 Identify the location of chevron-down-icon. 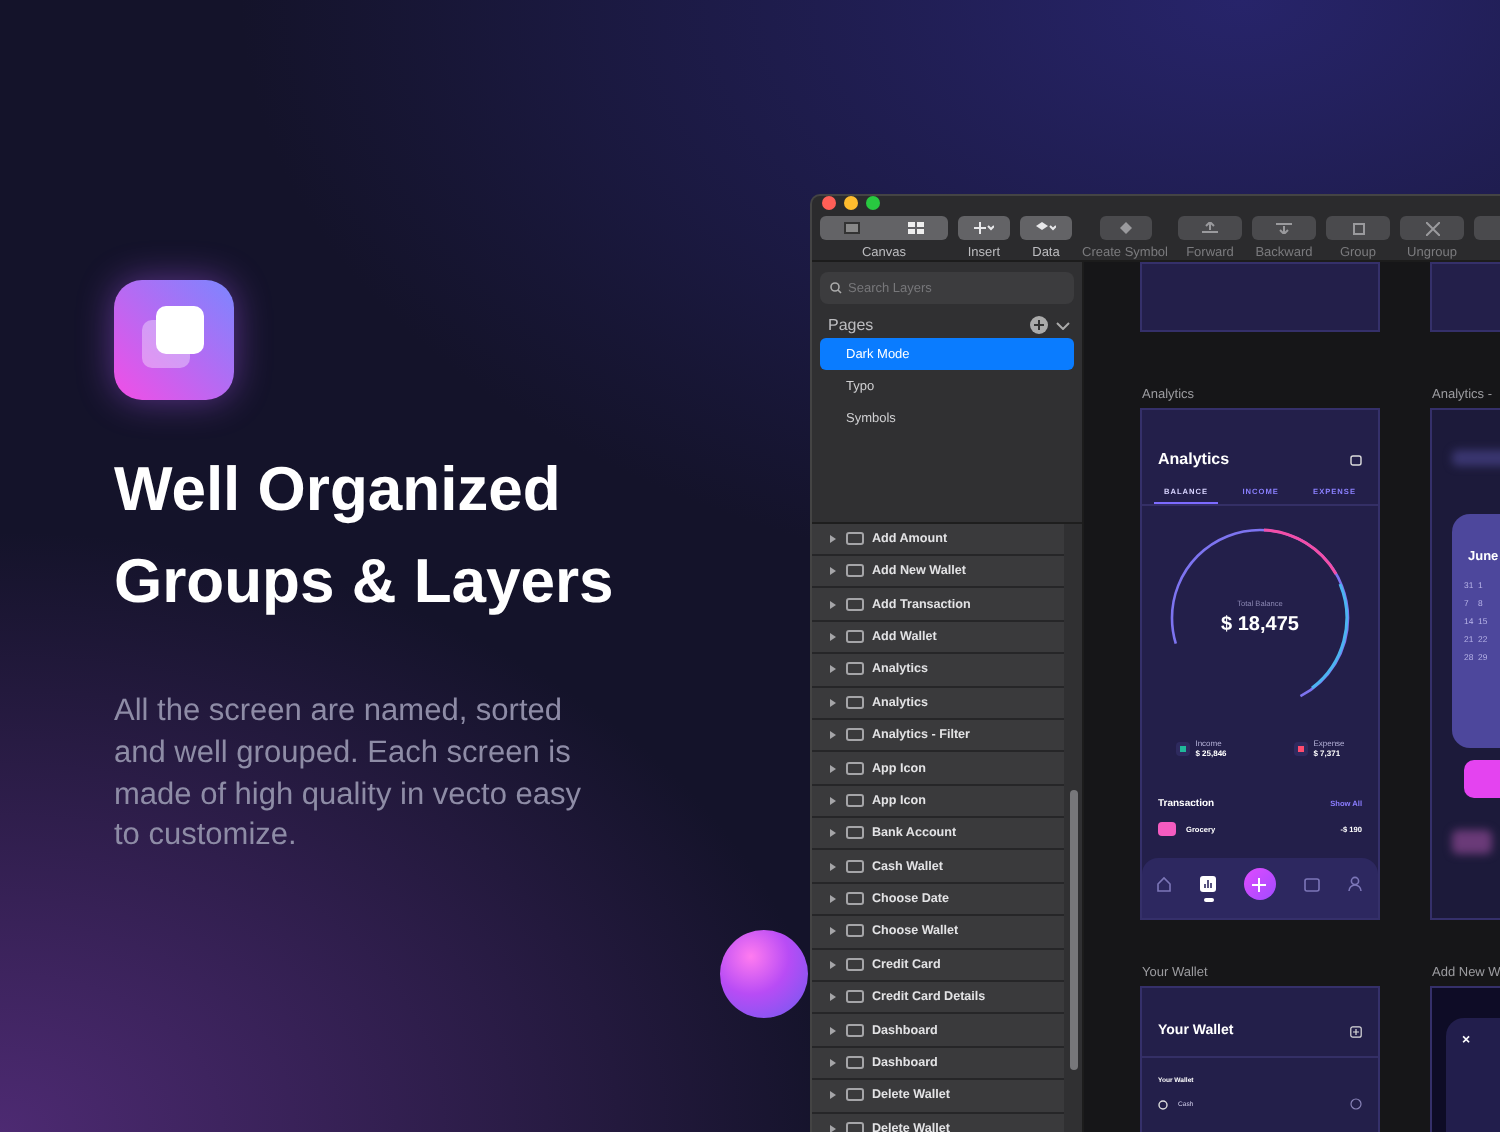
(1063, 325).